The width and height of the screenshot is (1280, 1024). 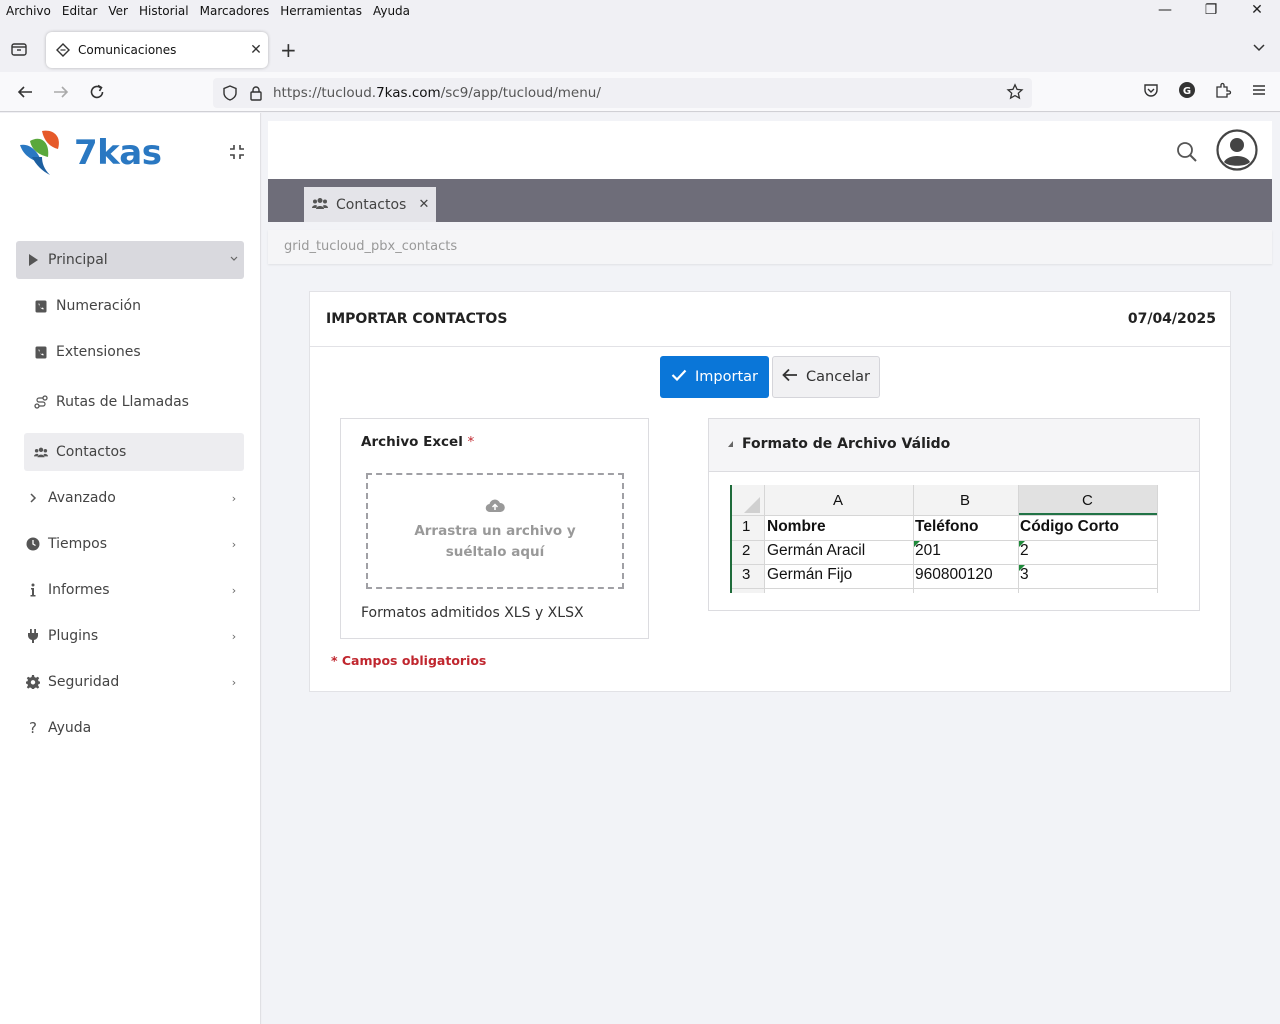 What do you see at coordinates (1187, 152) in the screenshot?
I see `search-icon` at bounding box center [1187, 152].